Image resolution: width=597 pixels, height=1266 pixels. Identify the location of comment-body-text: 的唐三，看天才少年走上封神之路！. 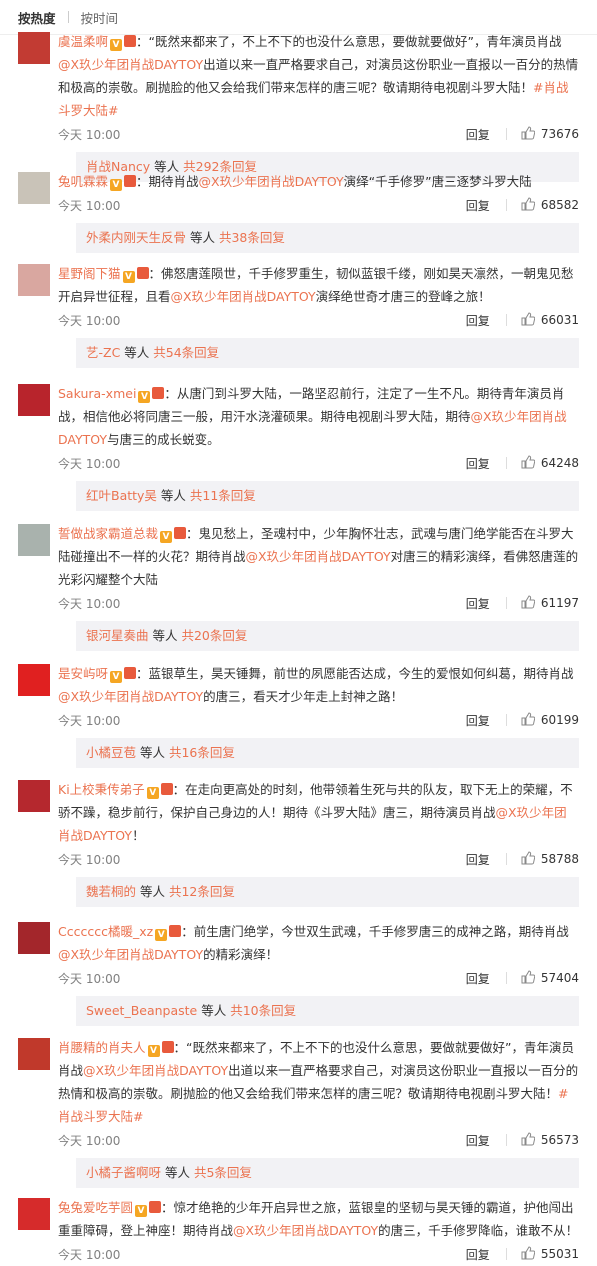
(303, 696).